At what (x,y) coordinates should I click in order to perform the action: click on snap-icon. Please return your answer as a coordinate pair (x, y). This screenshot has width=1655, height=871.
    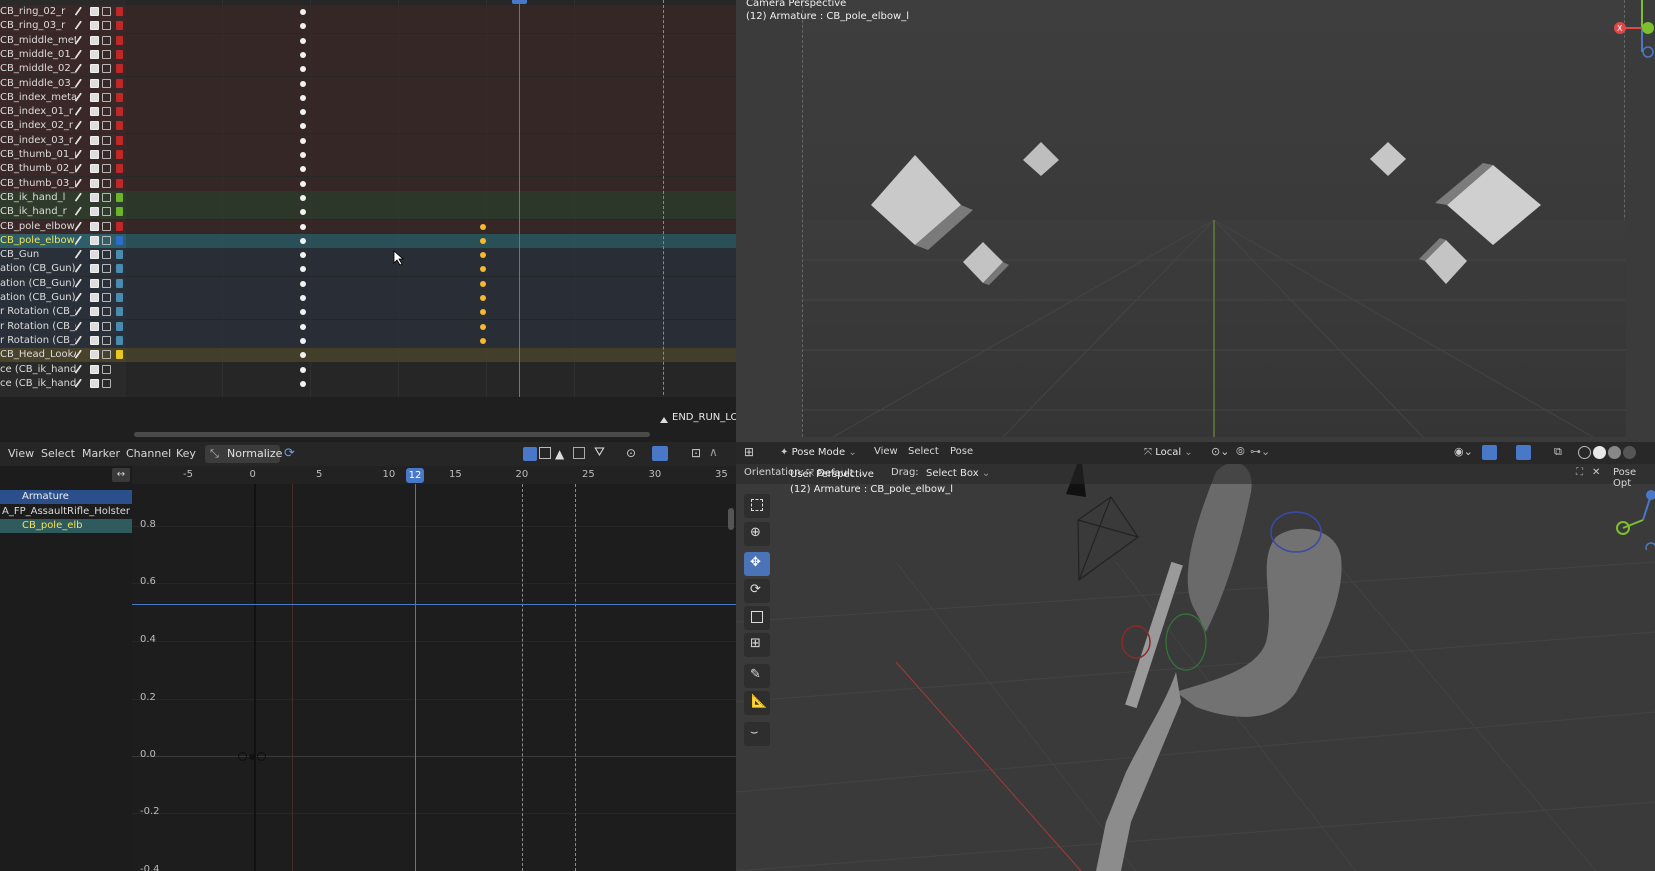
    Looking at the image, I should click on (579, 453).